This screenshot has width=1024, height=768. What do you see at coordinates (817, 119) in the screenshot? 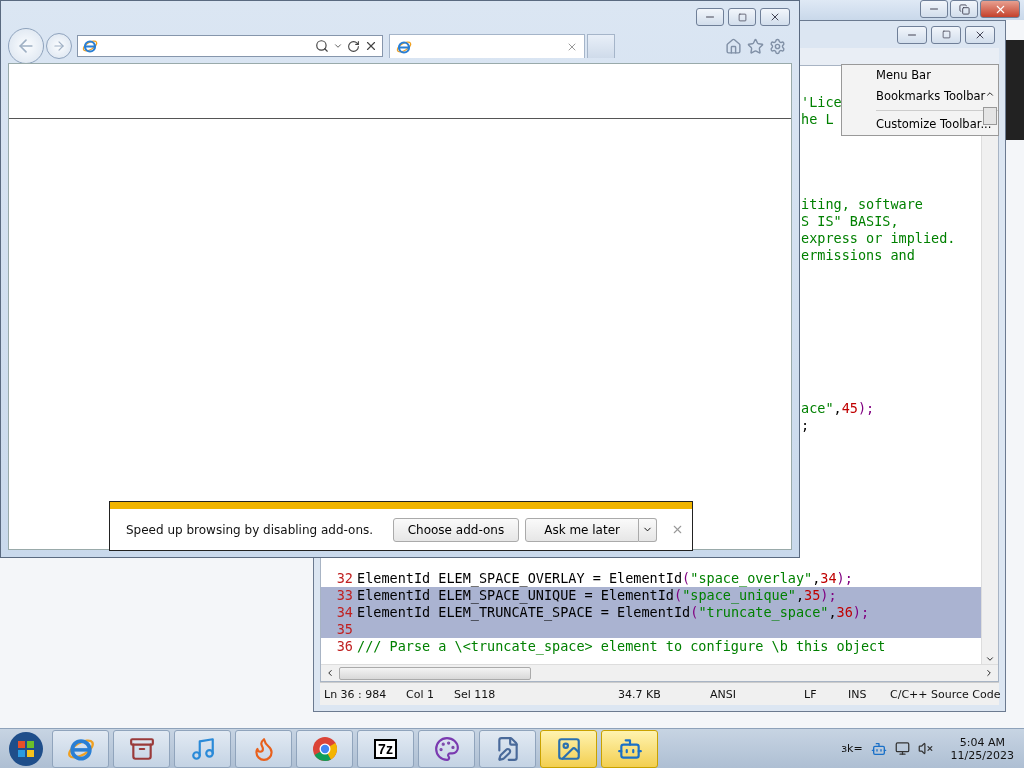
I see `code-line: he L` at bounding box center [817, 119].